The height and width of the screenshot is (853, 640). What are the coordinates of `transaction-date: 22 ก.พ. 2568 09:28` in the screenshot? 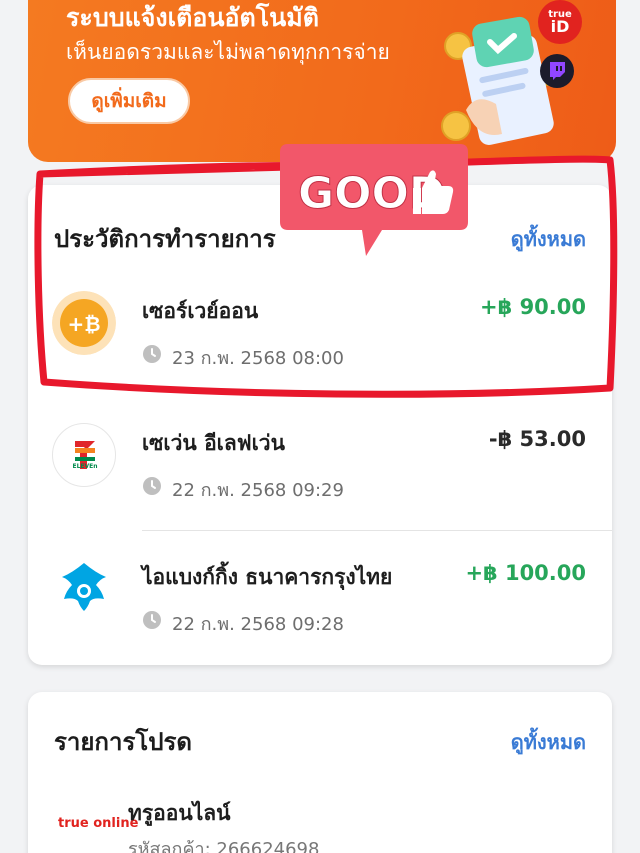 It's located at (258, 624).